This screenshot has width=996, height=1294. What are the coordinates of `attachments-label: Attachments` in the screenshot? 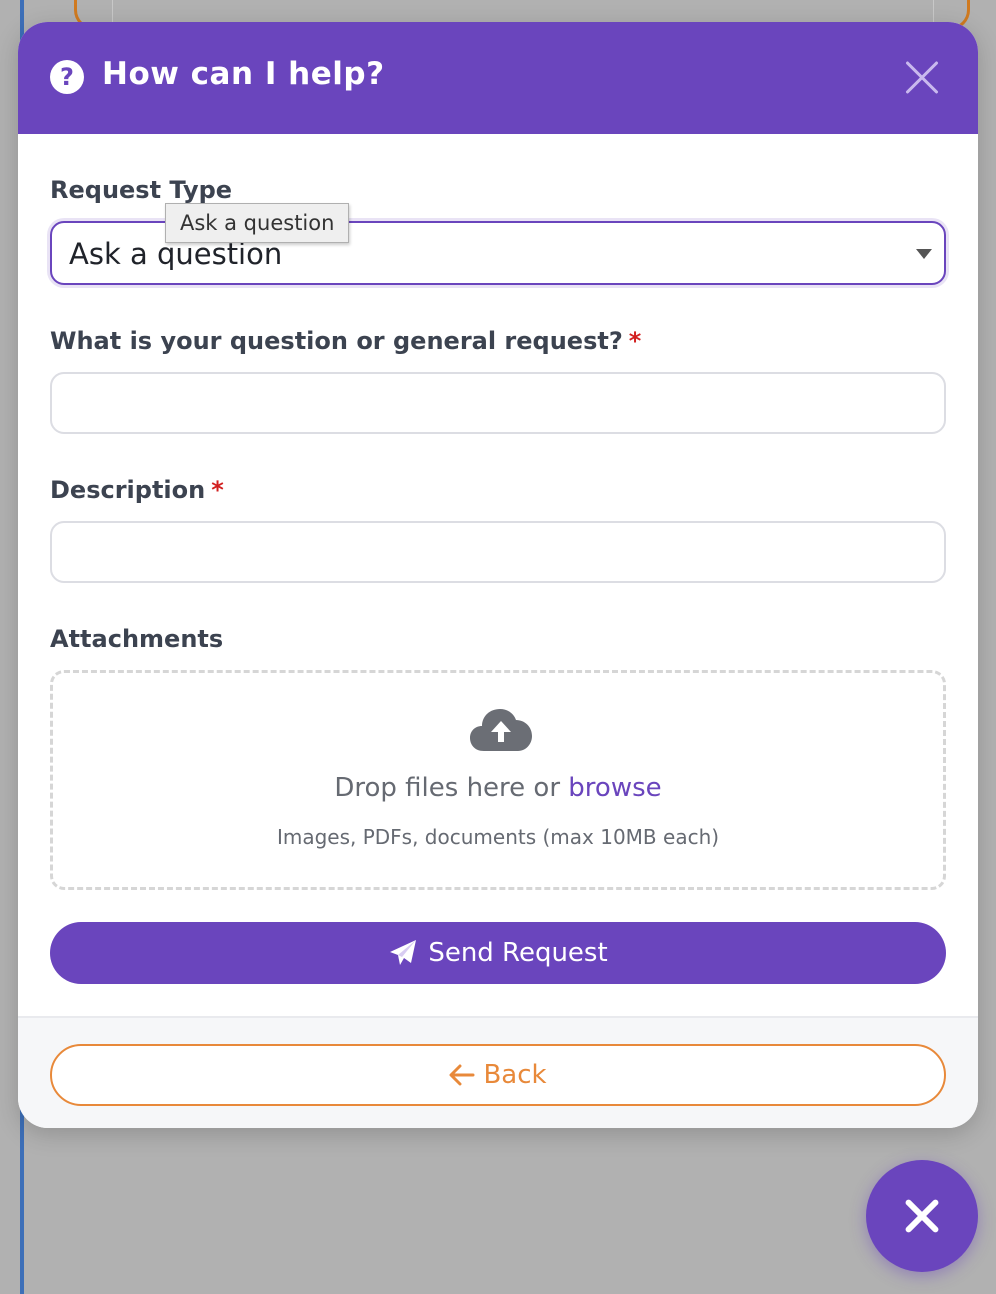 It's located at (137, 639).